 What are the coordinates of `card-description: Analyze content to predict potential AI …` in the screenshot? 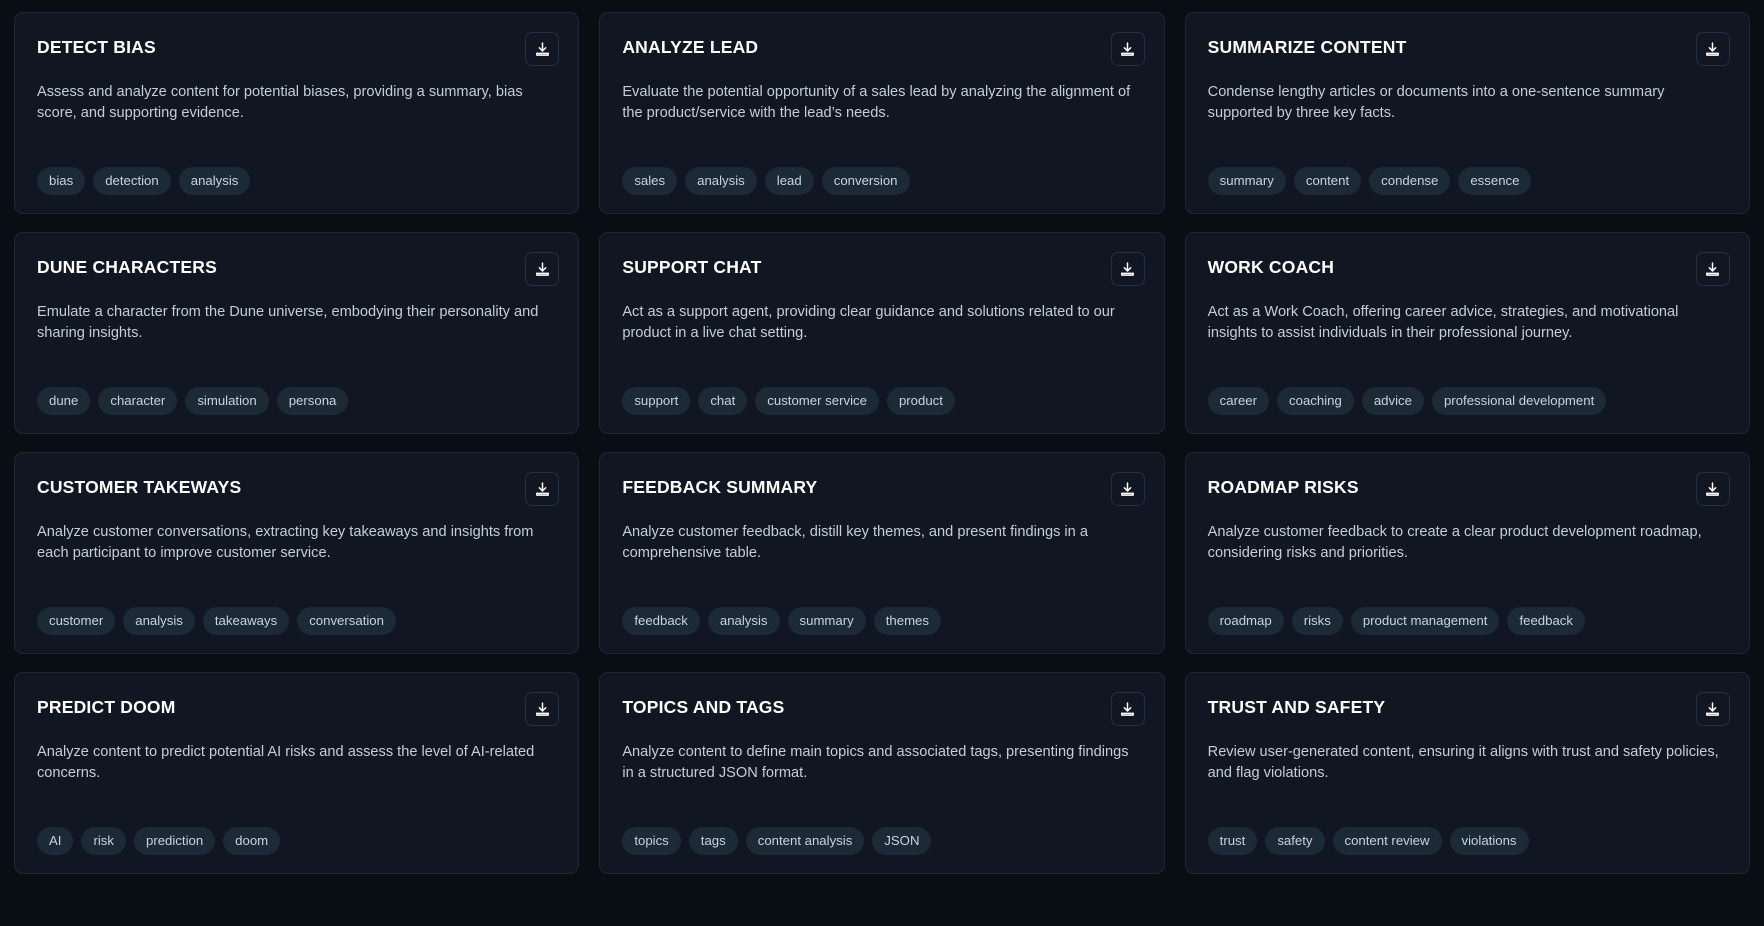 It's located at (286, 762).